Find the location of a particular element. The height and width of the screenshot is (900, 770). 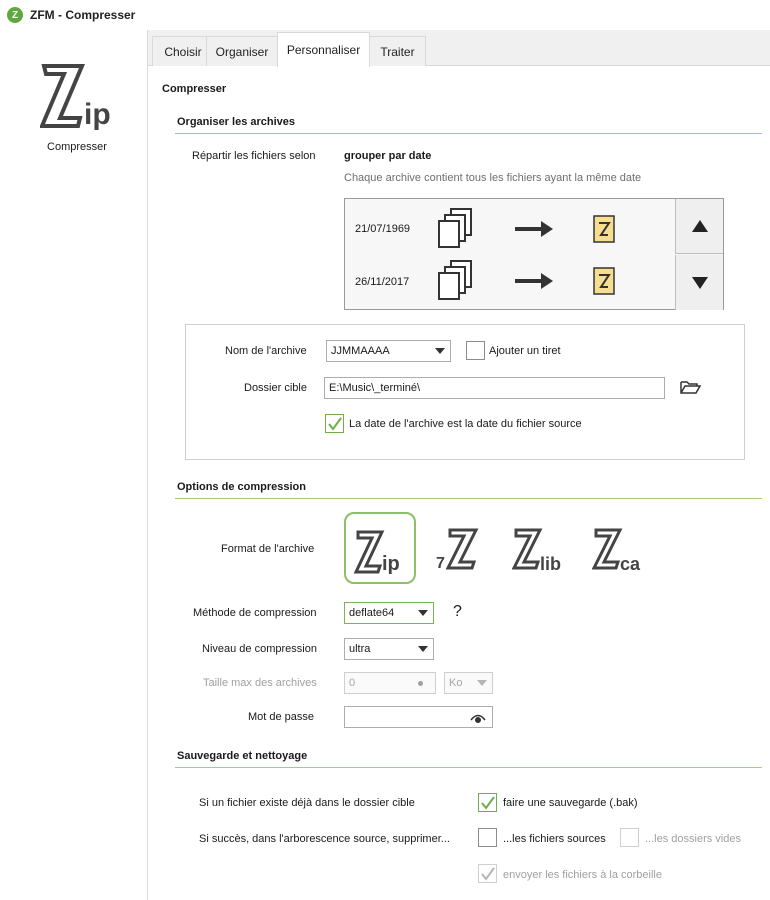

recycle-checkbox is located at coordinates (487, 873).